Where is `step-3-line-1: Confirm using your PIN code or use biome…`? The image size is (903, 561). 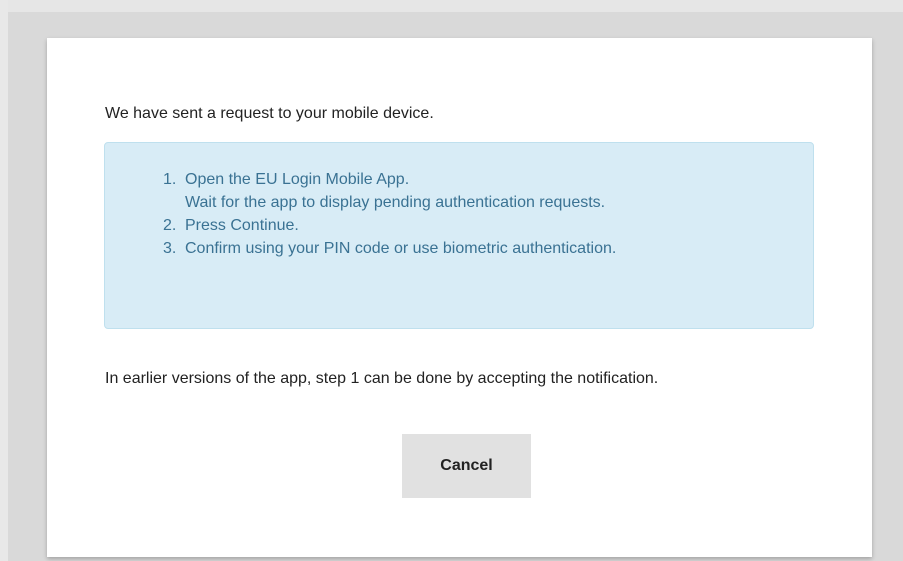 step-3-line-1: Confirm using your PIN code or use biome… is located at coordinates (401, 248).